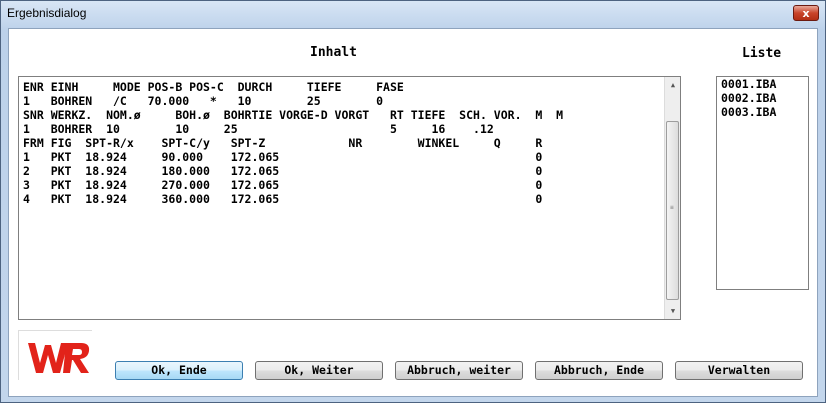 This screenshot has height=403, width=826. I want to click on cancel-end-button: Abbruch, Ende, so click(599, 370).